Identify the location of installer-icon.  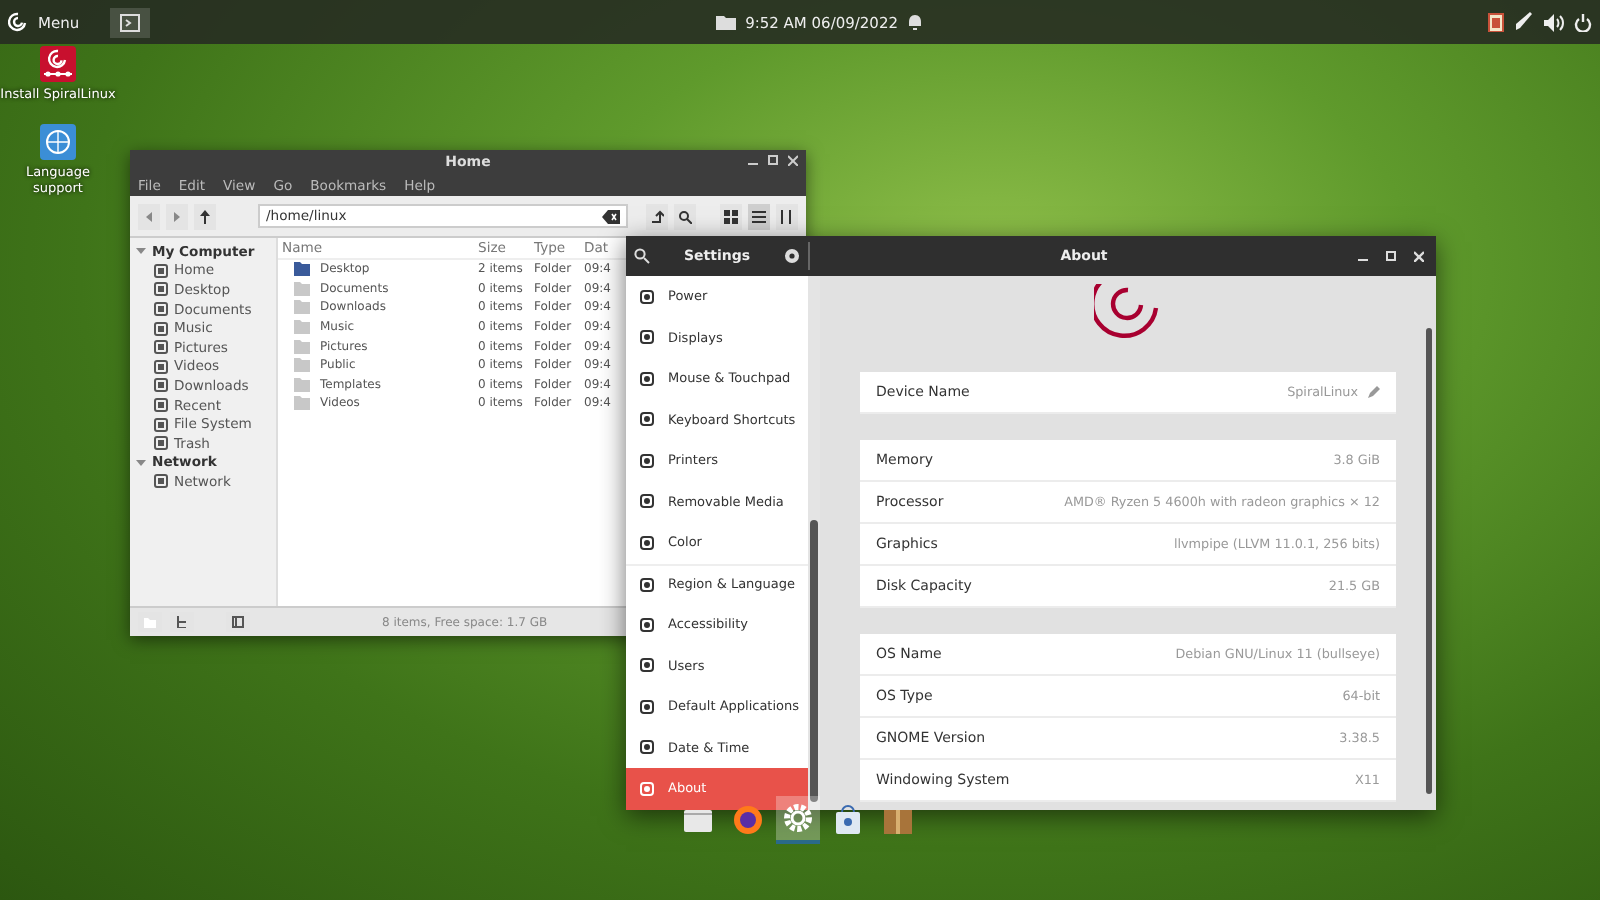
(58, 64).